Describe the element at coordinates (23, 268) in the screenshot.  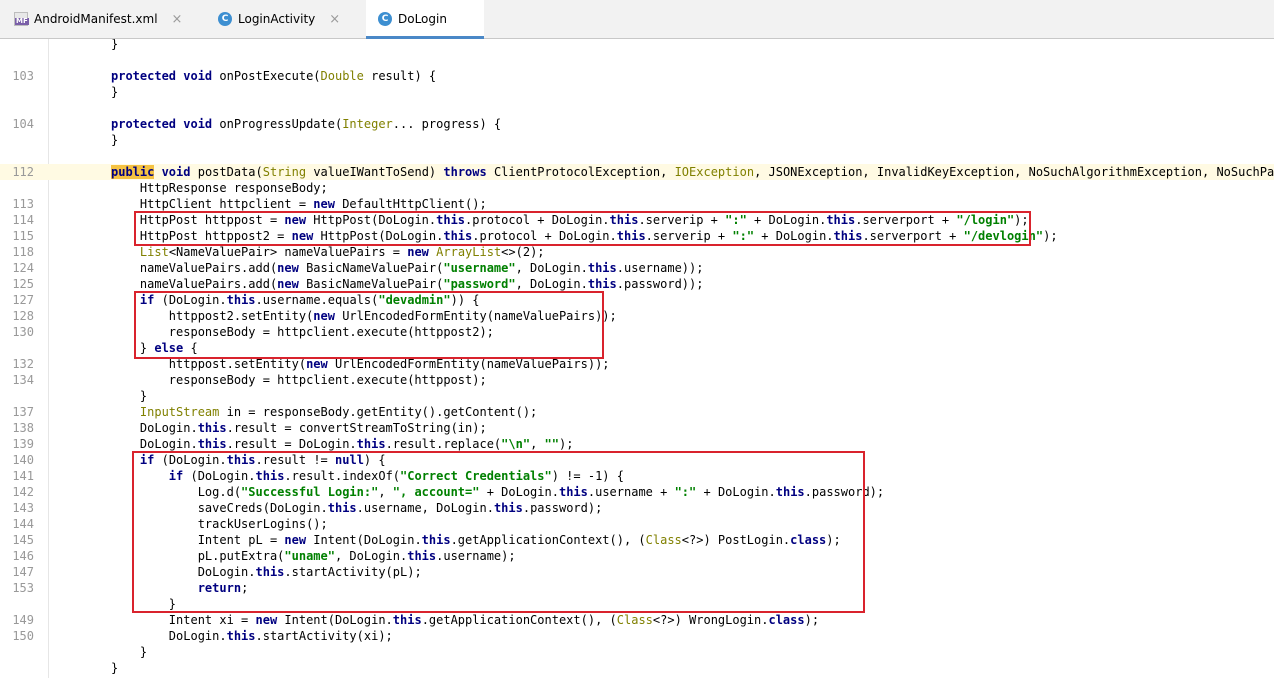
I see `line-number: 124` at that location.